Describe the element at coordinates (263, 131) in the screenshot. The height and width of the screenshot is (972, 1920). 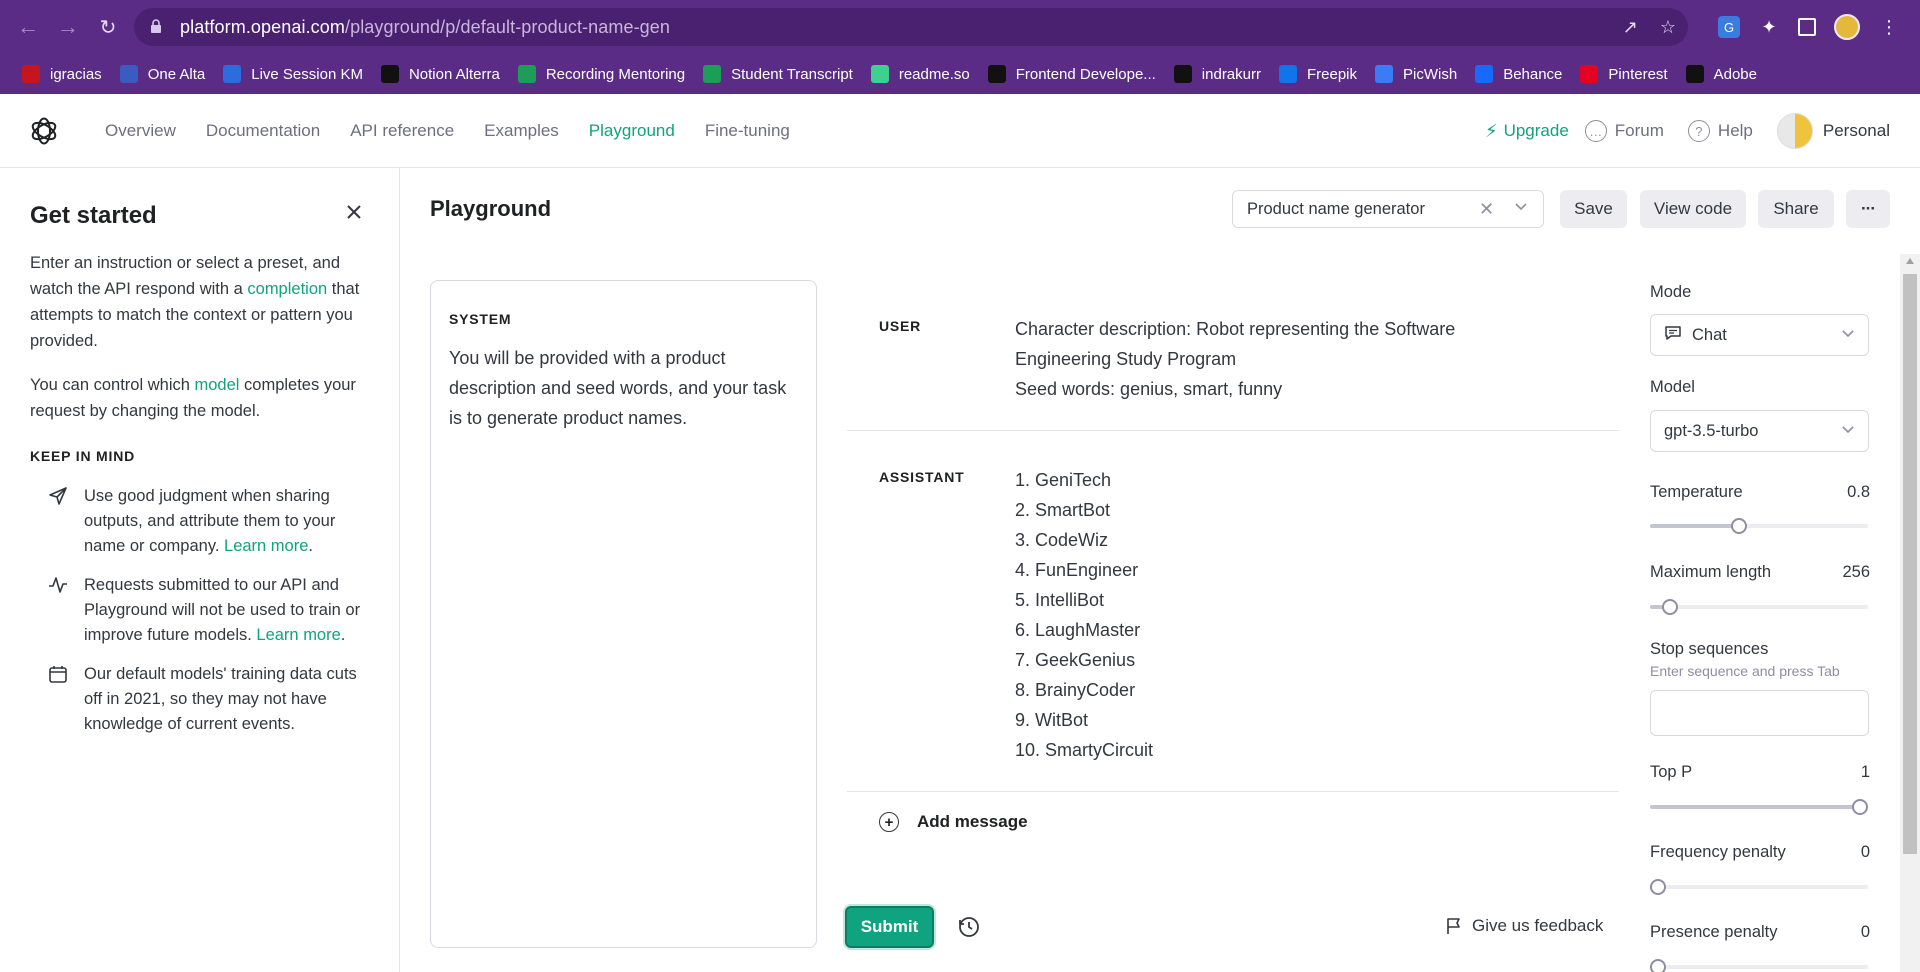
I see `nav-item-documentation: Documentation` at that location.